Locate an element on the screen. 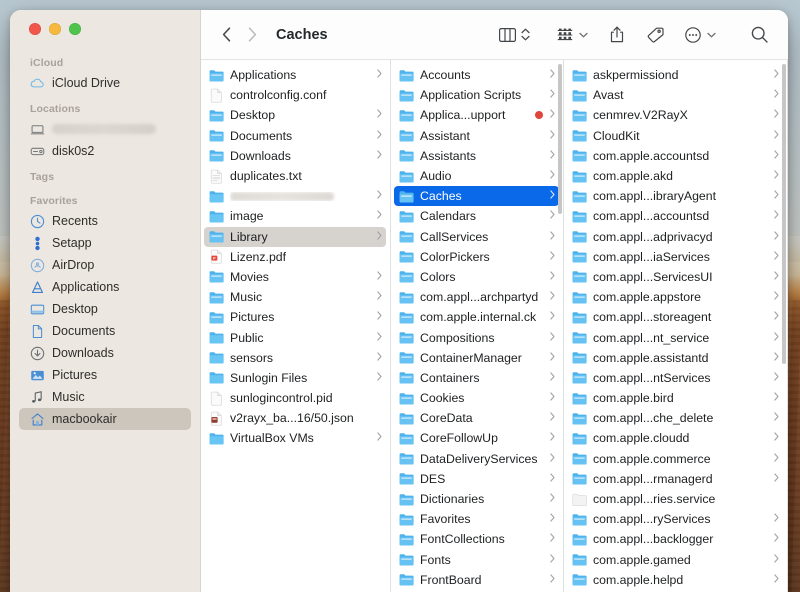 This screenshot has width=800, height=592. file-row: com.apple.bird is located at coordinates (675, 398).